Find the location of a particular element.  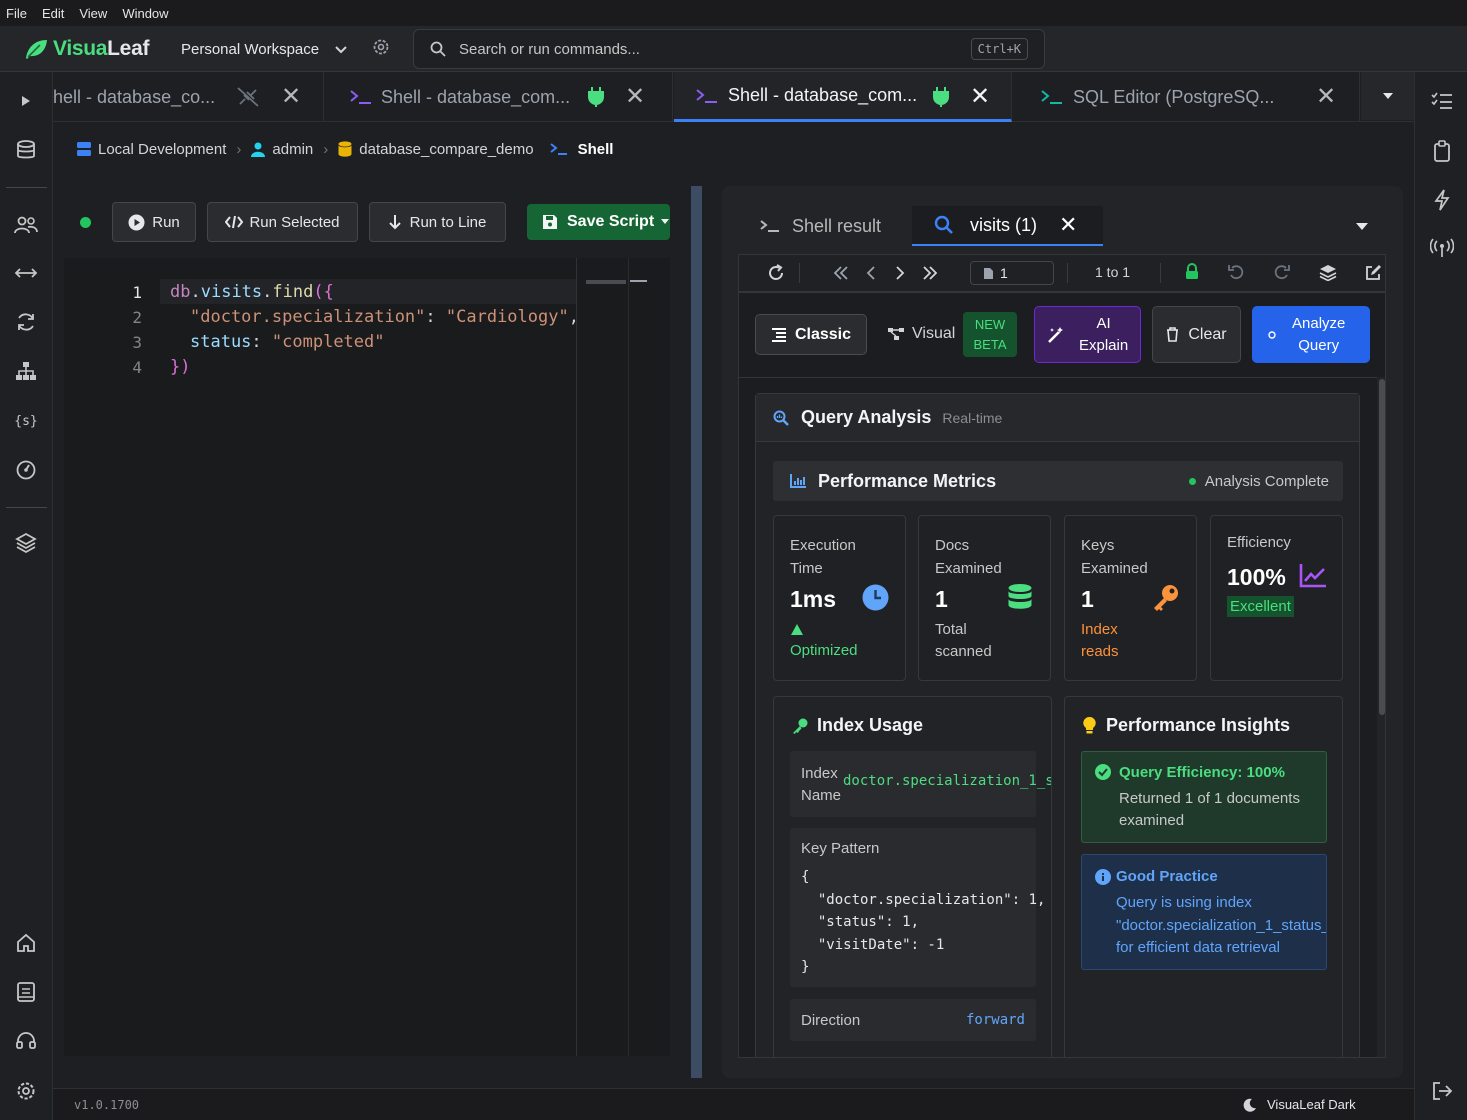

lightning-icon is located at coordinates (1442, 200).